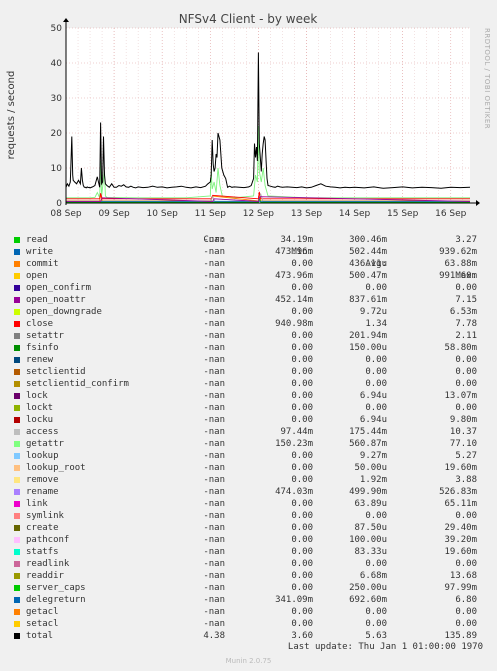  Describe the element at coordinates (42, 612) in the screenshot. I see `legend-name: getacl` at that location.